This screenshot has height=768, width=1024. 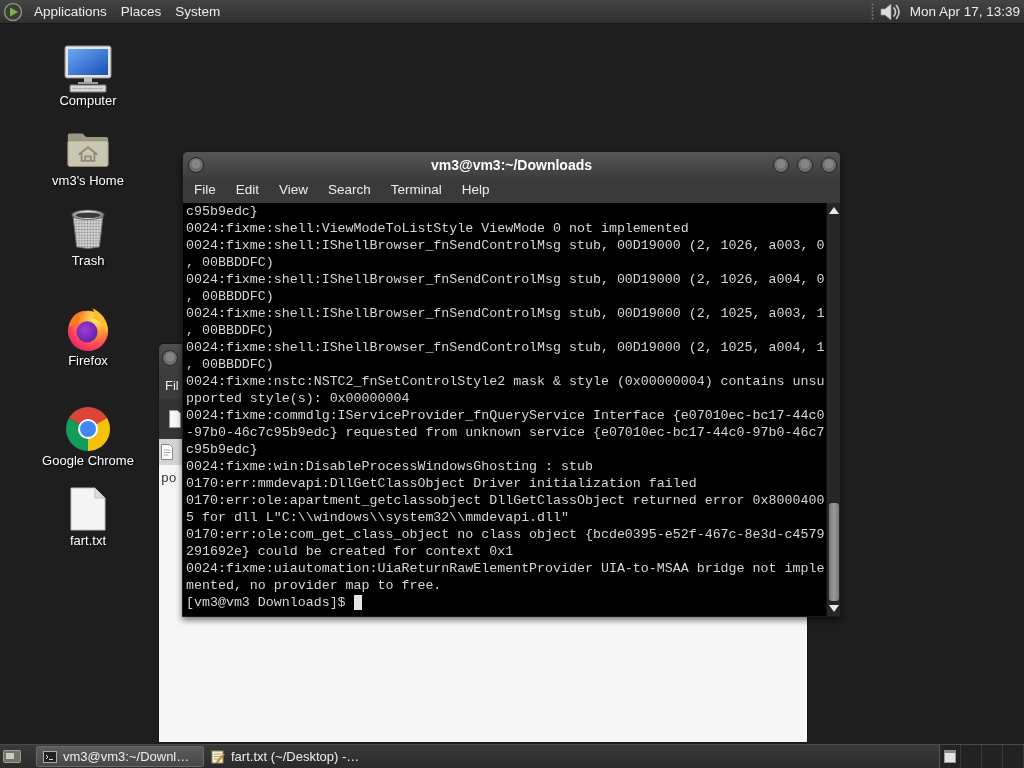 I want to click on terminal-line: 0024:fixme:win:DisableProcessWindowsGhosting : stub, so click(x=390, y=466).